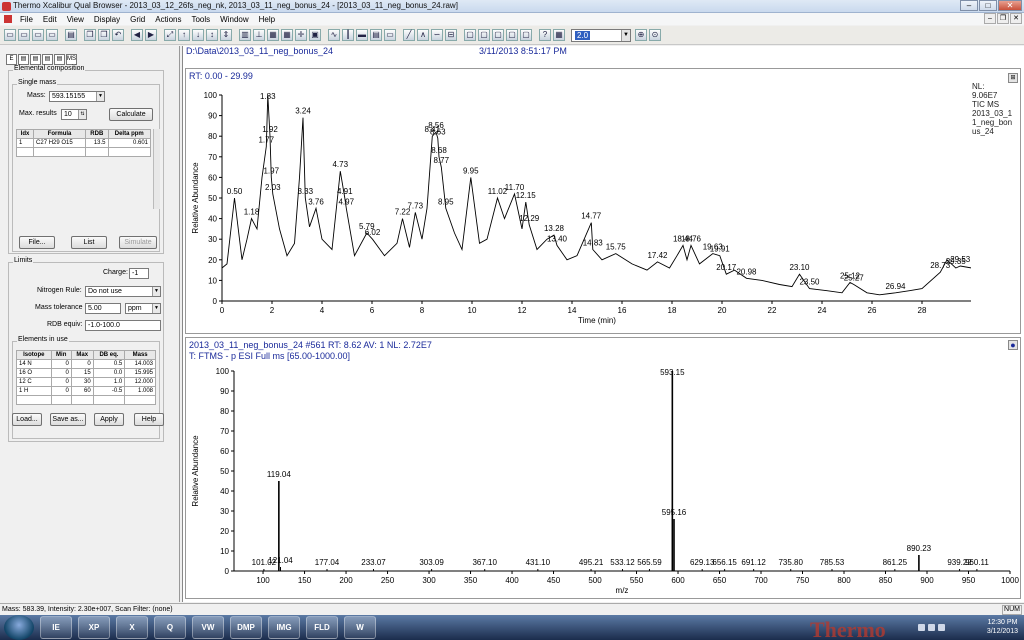  What do you see at coordinates (97, 134) in the screenshot?
I see `col-rdb: RDB` at bounding box center [97, 134].